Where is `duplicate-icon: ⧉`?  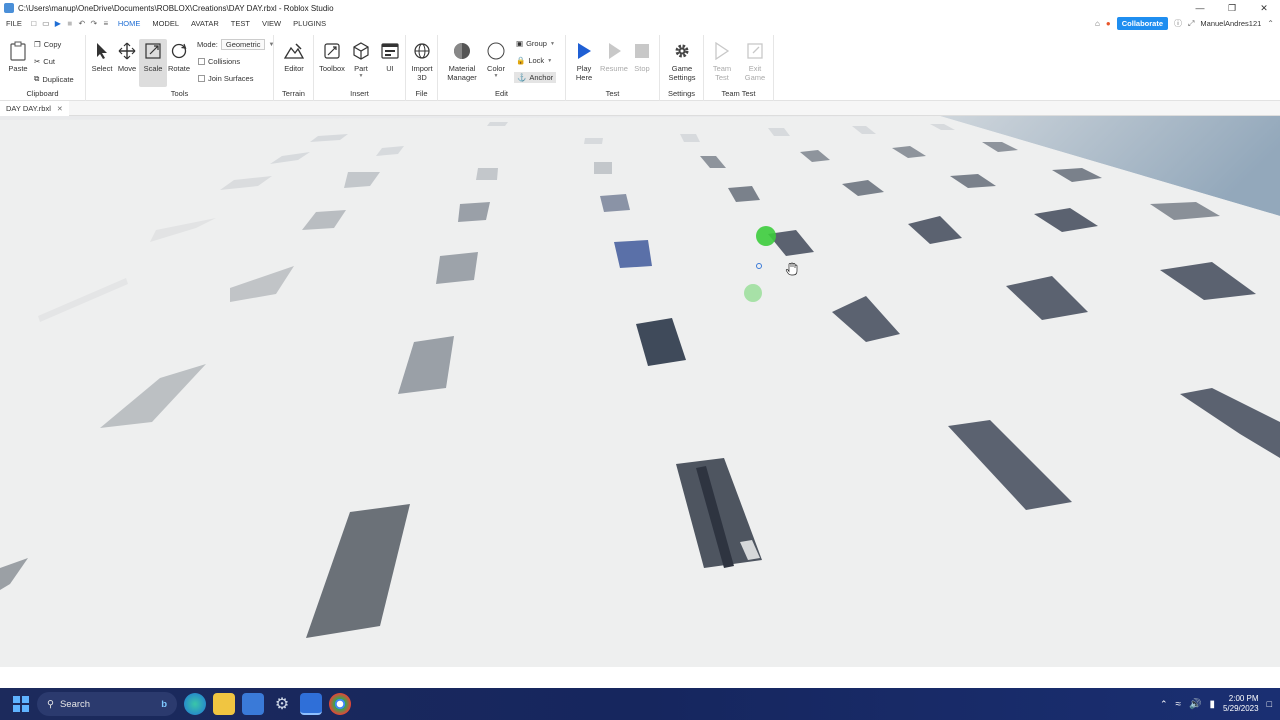
duplicate-icon: ⧉ is located at coordinates (37, 78).